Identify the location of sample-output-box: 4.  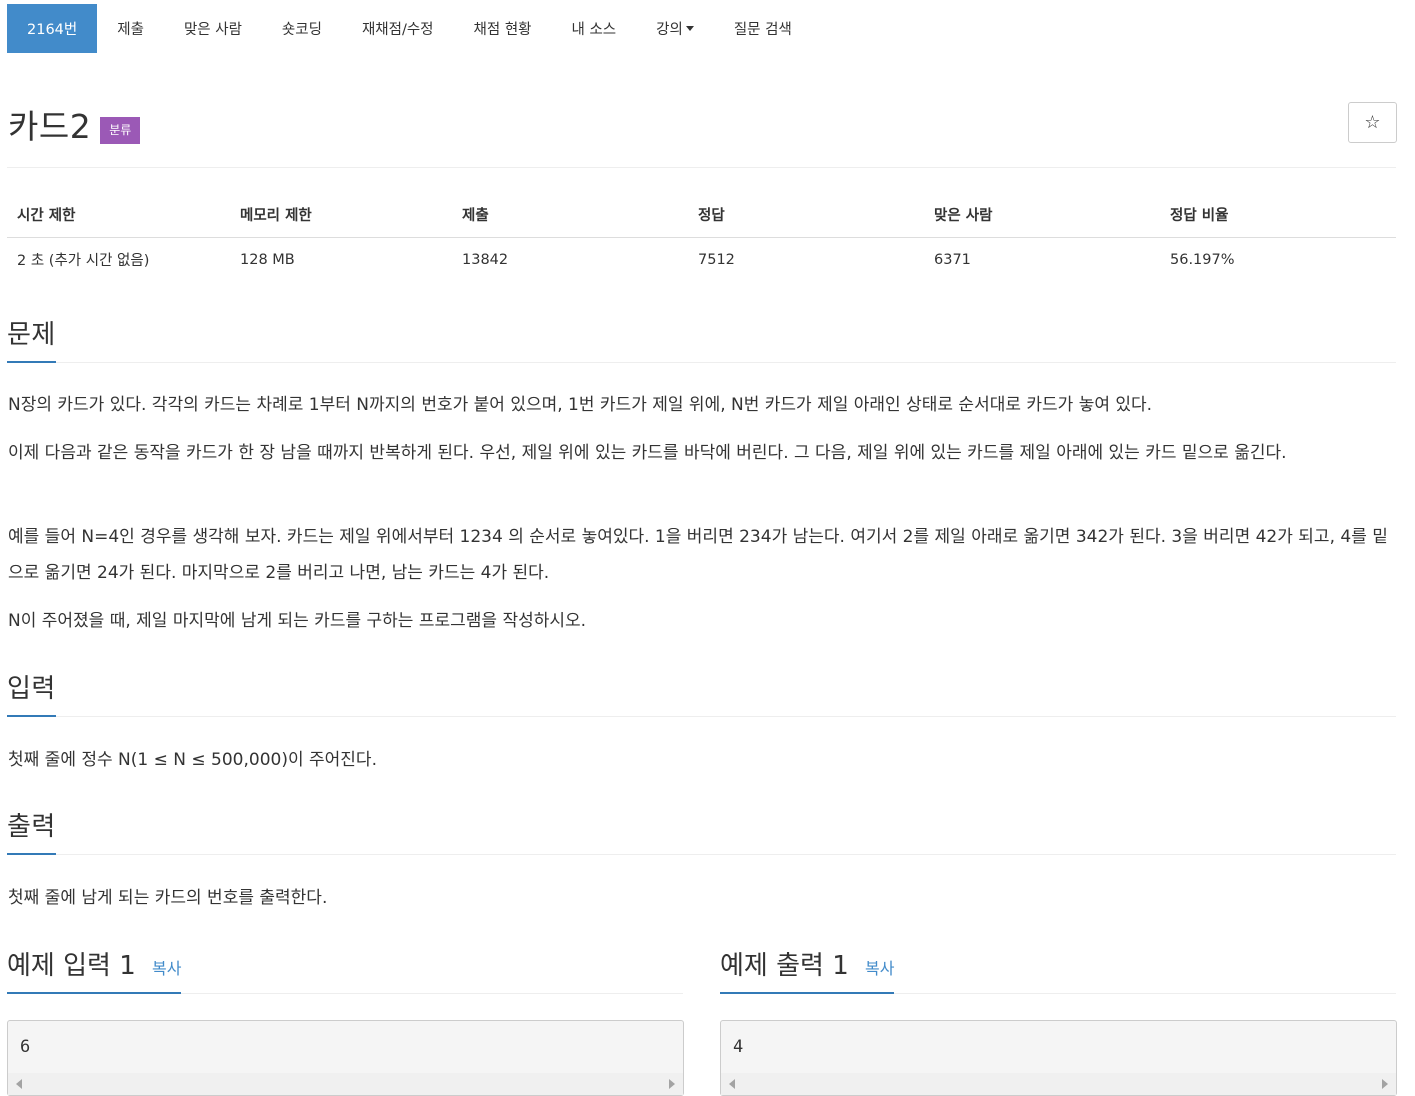
(1058, 1058).